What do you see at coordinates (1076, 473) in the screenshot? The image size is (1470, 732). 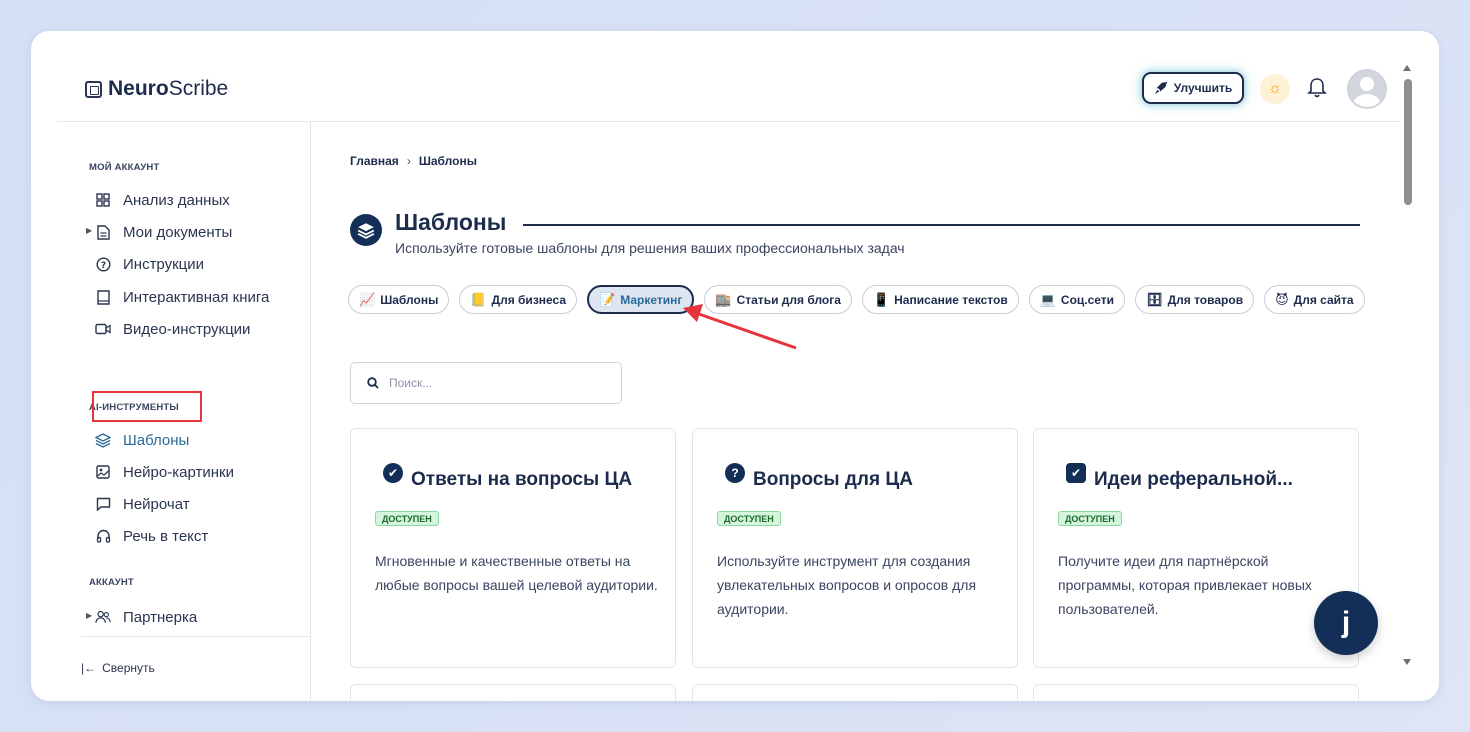 I see `checkbox-icon: ✔` at bounding box center [1076, 473].